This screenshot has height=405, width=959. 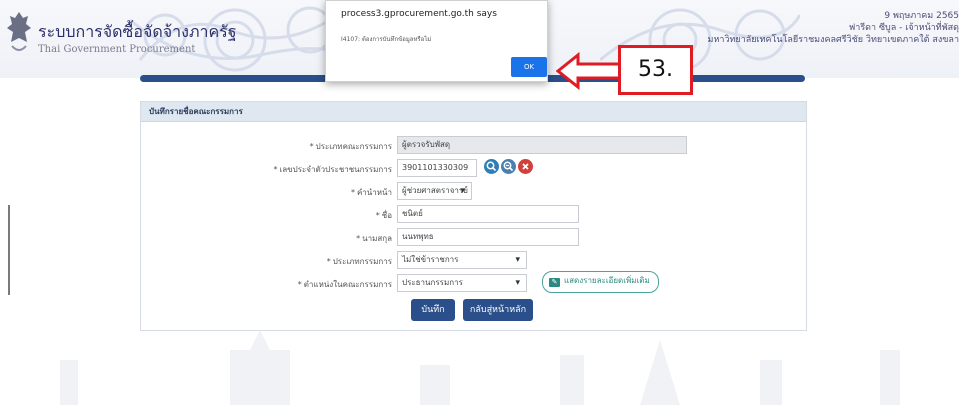 What do you see at coordinates (525, 166) in the screenshot?
I see `clear-icon` at bounding box center [525, 166].